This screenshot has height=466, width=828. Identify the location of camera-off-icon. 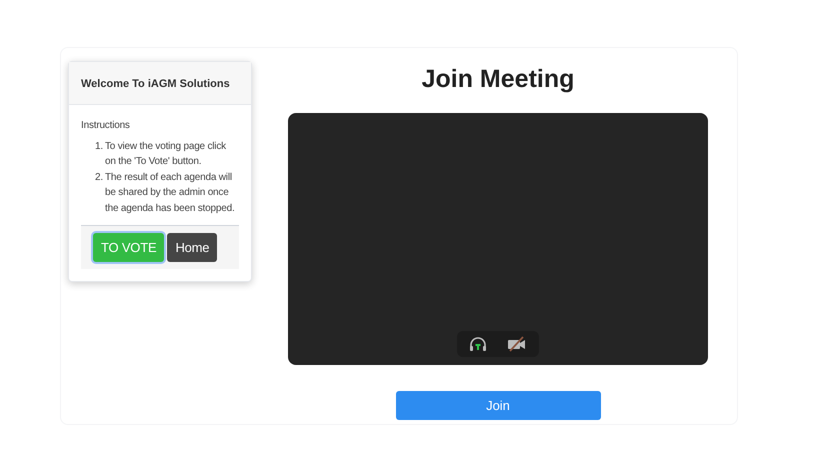
(517, 344).